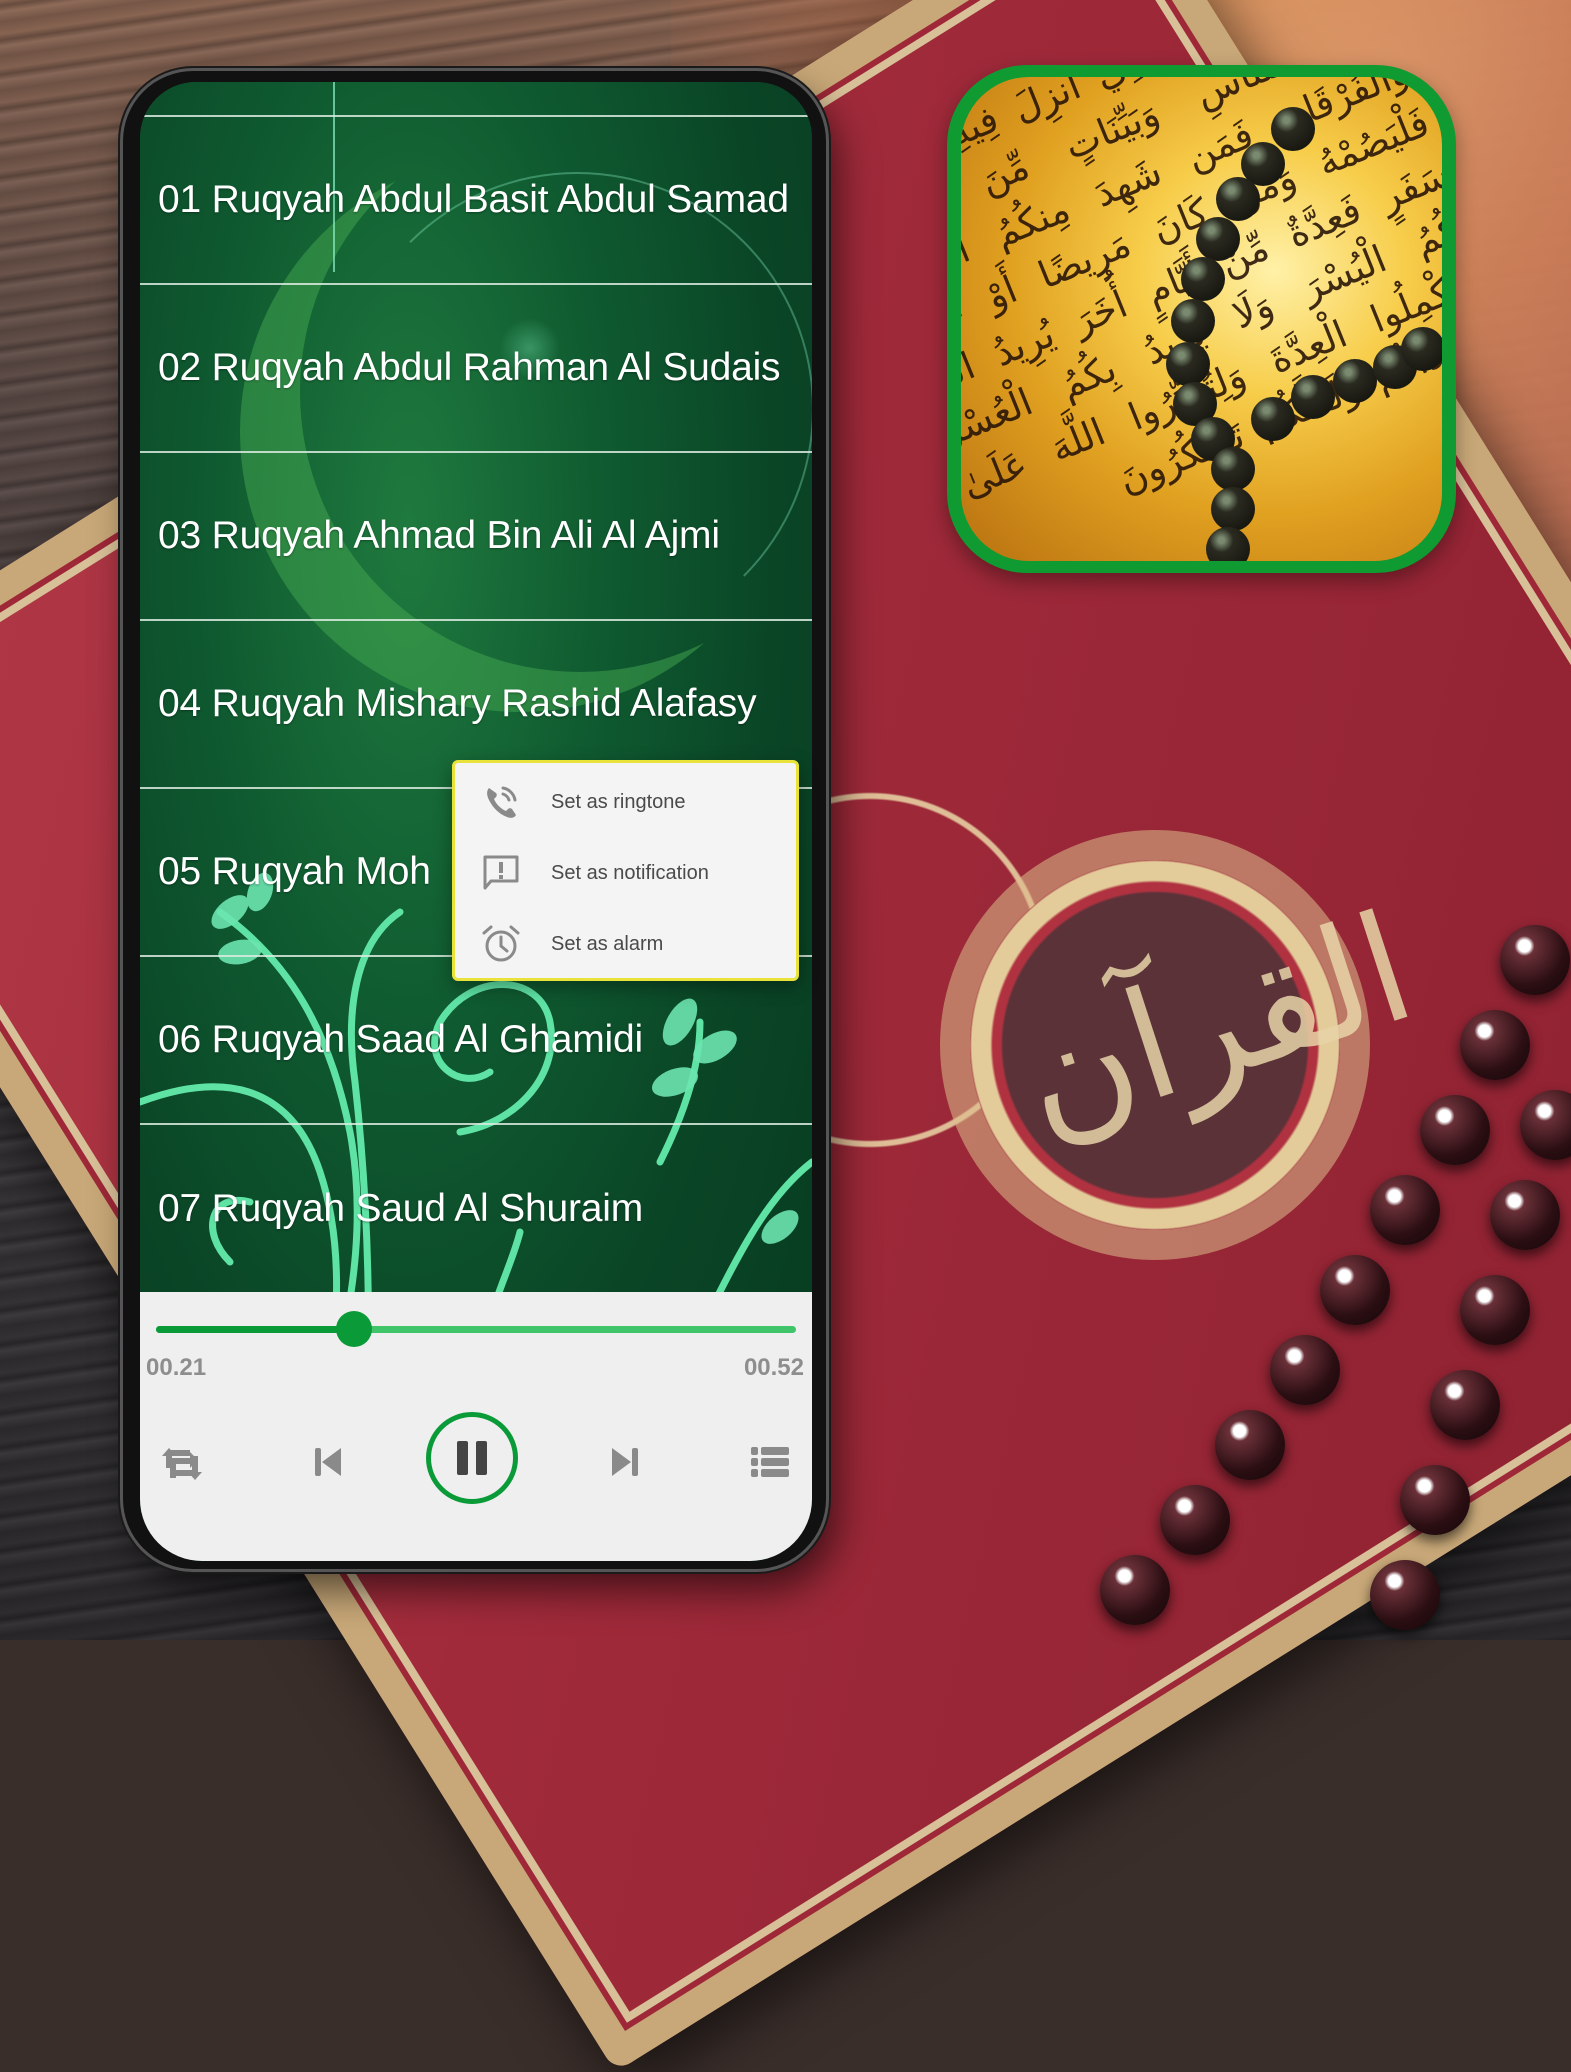  I want to click on total-time: 00.52, so click(773, 1367).